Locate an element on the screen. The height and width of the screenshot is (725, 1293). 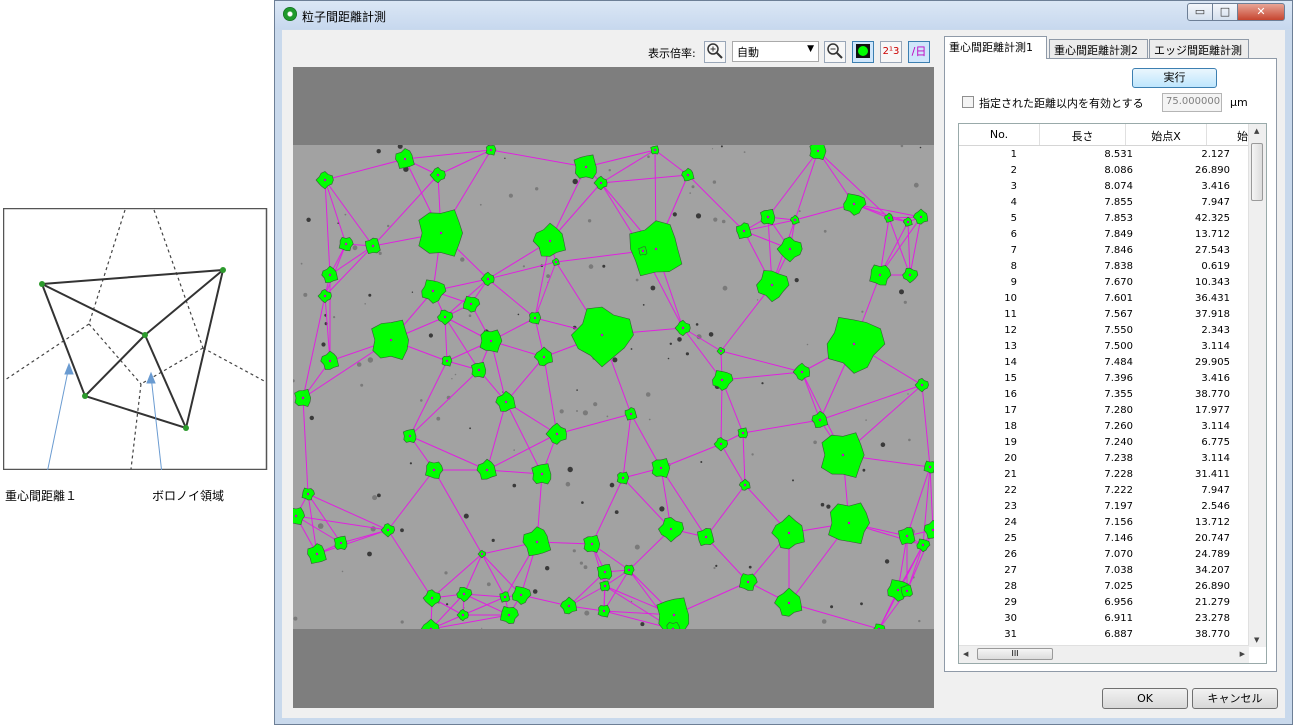
table-row: 19 7.240 6.775 is located at coordinates (1104, 443).